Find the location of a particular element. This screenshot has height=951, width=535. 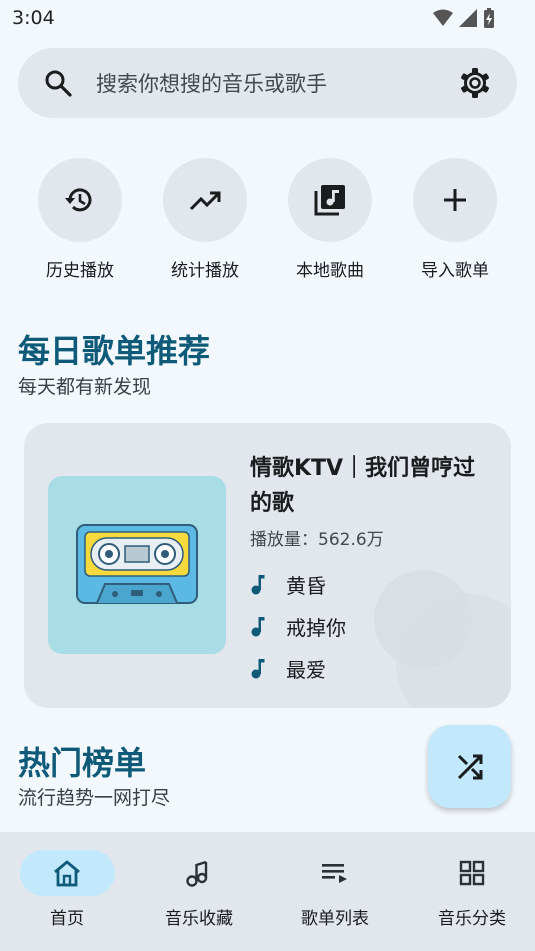

play-count: 播放量：562.6万 is located at coordinates (317, 540).